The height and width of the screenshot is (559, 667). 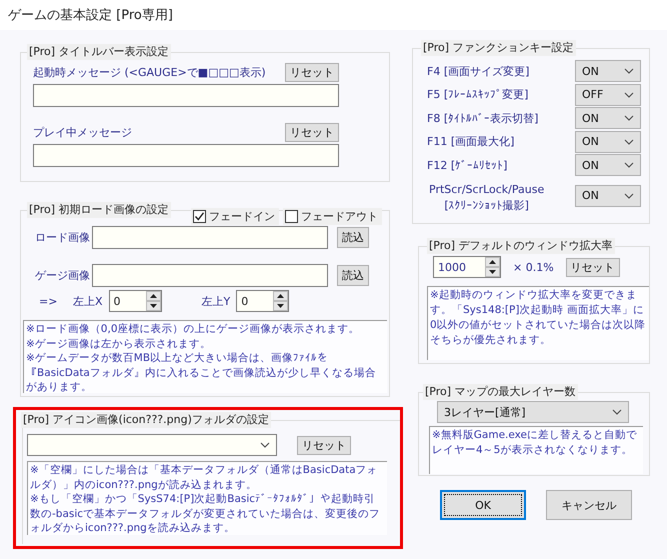 I want to click on folder-dropdown, so click(x=152, y=445).